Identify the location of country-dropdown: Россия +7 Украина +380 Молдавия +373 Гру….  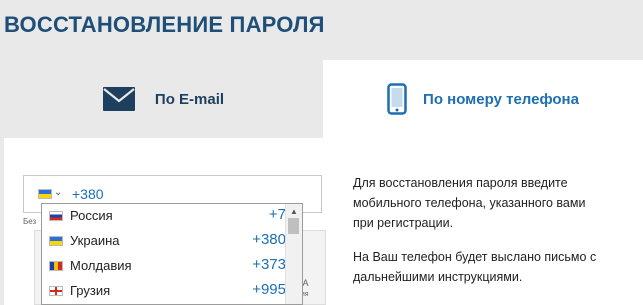
(172, 254).